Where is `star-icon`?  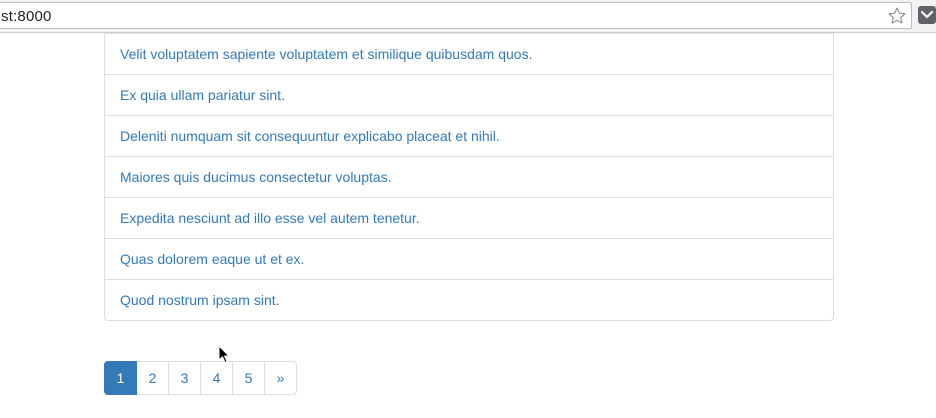 star-icon is located at coordinates (897, 16).